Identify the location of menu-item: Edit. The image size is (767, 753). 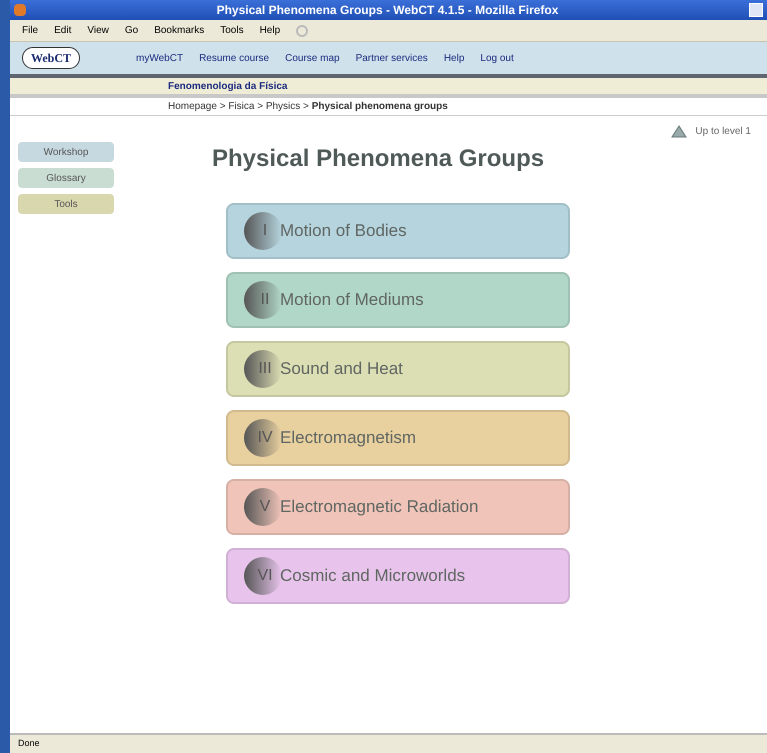
(63, 30).